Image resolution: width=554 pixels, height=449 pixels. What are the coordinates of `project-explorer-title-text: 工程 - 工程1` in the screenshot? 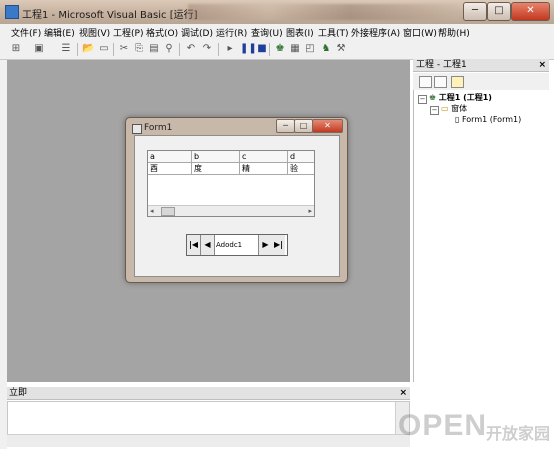 It's located at (441, 65).